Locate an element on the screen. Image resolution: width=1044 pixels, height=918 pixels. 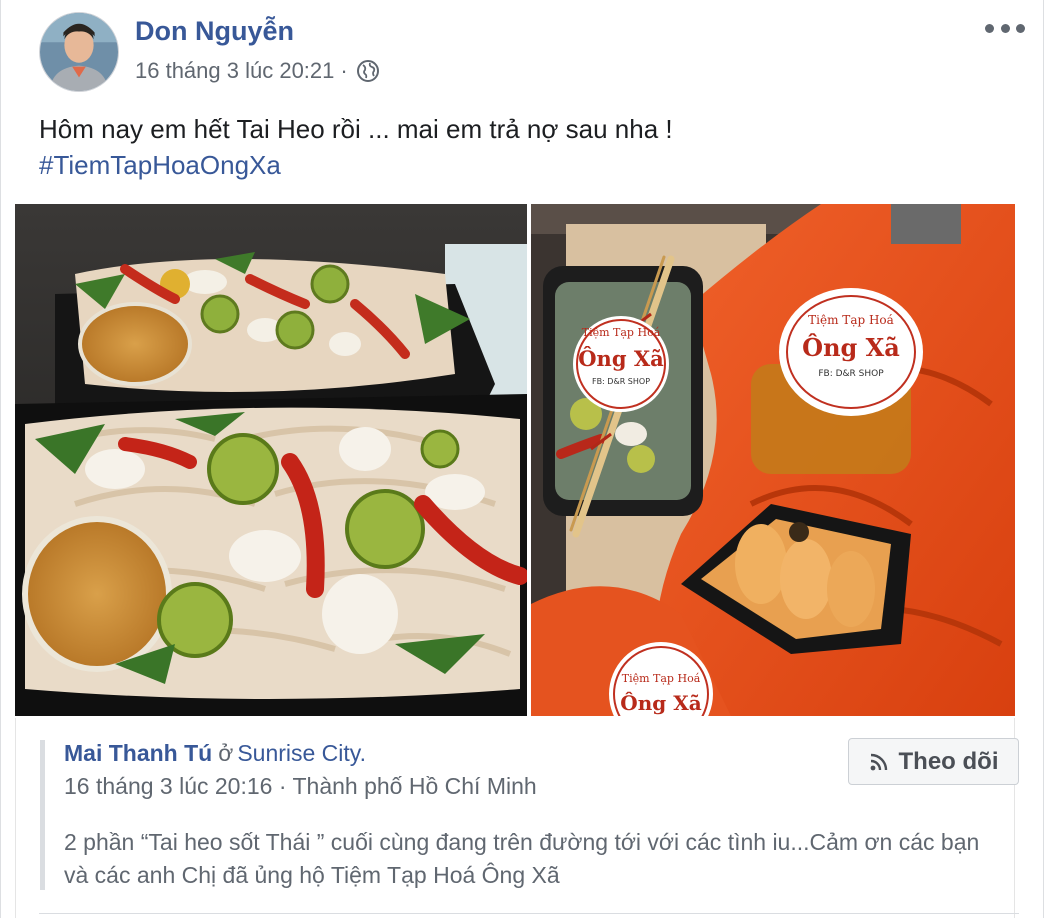
label-small-line3: FB: D&R SHOP is located at coordinates (621, 381).